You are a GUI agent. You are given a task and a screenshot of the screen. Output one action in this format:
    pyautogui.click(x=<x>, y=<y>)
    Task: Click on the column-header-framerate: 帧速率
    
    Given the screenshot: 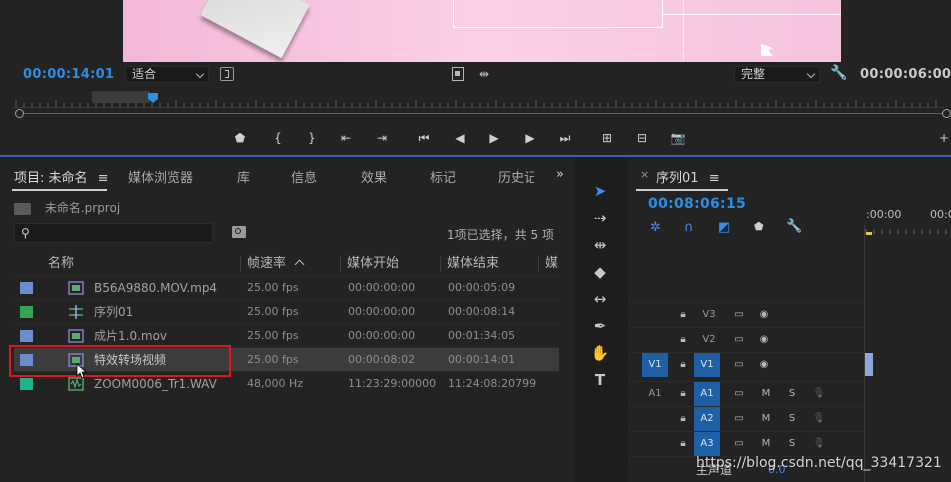 What is the action you would take?
    pyautogui.click(x=276, y=264)
    